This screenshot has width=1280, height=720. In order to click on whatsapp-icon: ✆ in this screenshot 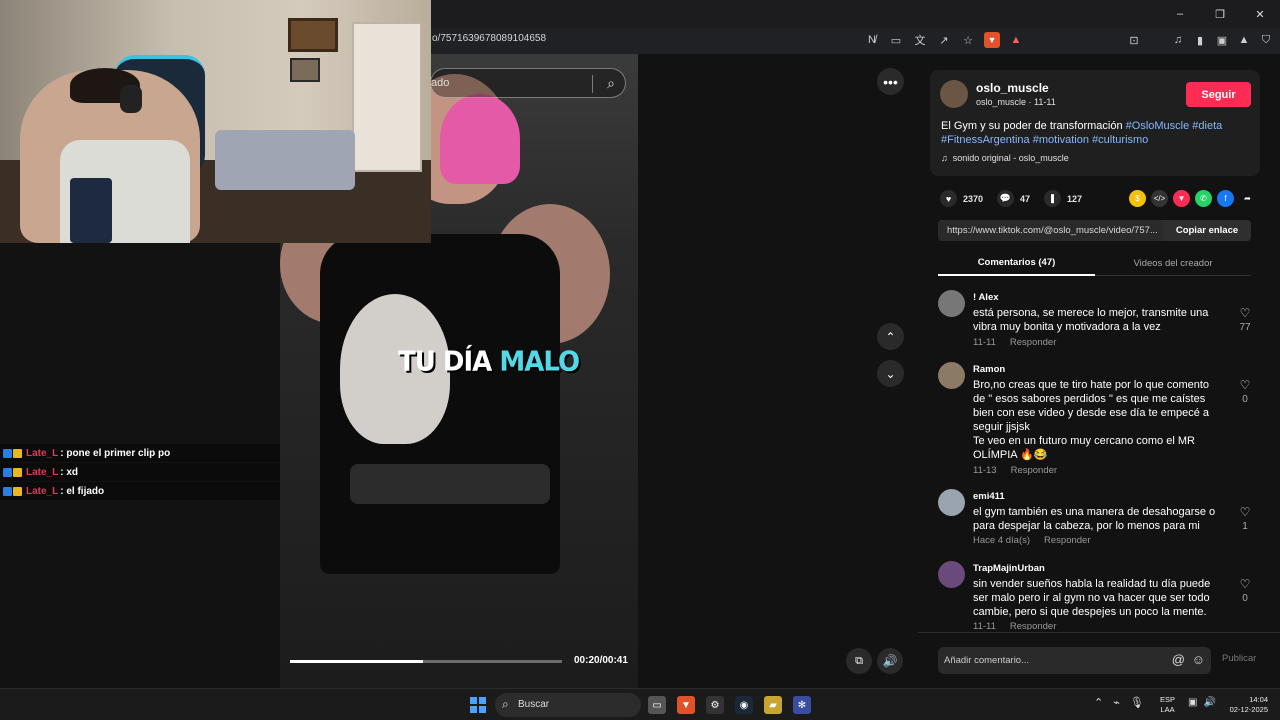, I will do `click(1203, 198)`.